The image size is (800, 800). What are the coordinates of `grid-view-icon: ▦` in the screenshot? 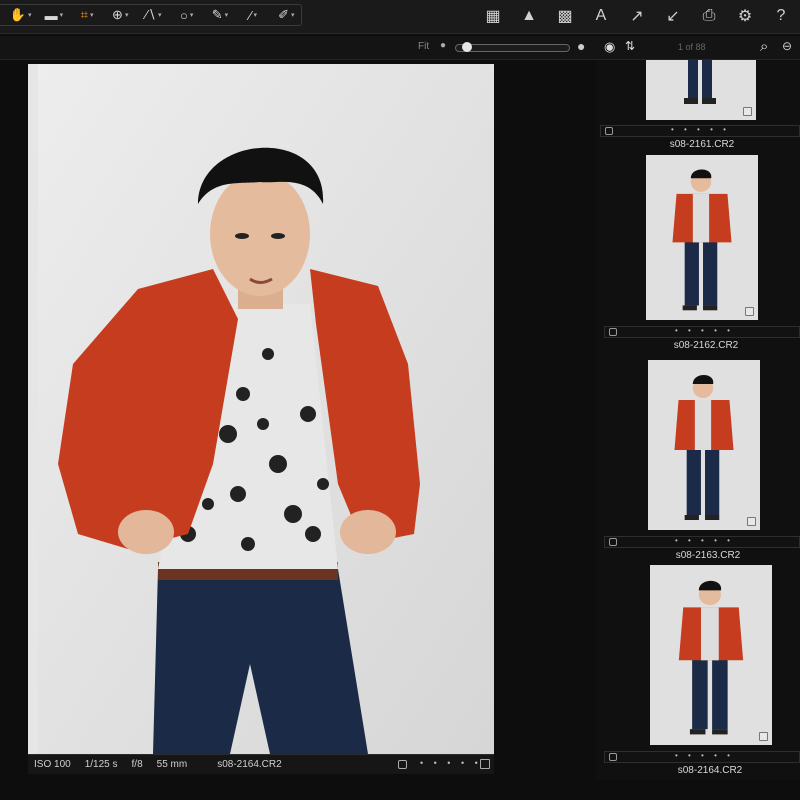 It's located at (493, 16).